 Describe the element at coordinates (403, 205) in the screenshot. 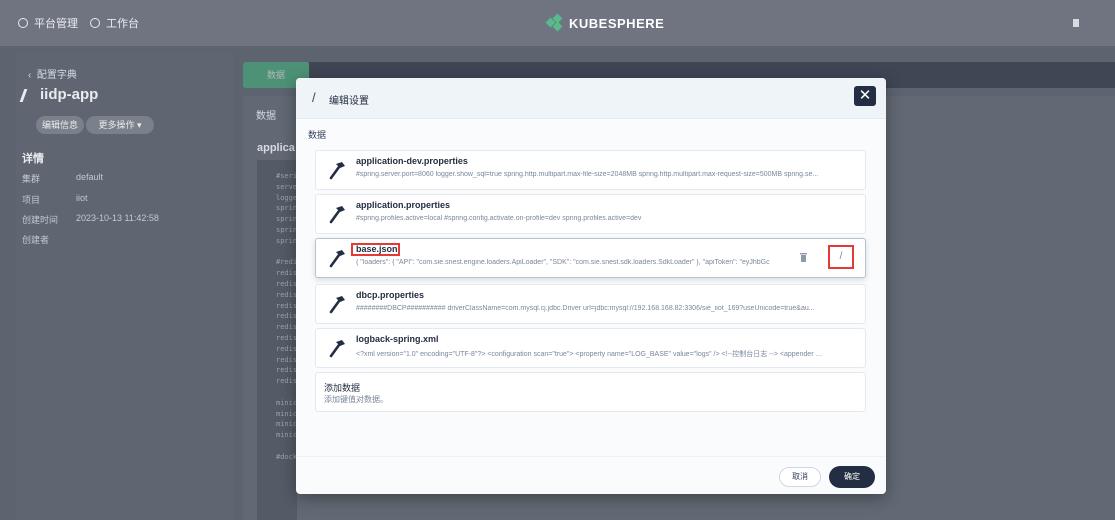

I see `item-name: application.properties` at that location.